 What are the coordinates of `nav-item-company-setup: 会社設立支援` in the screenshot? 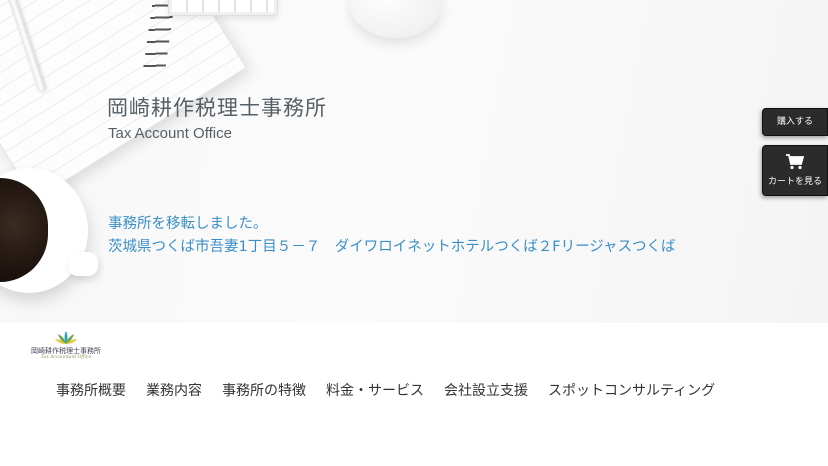 It's located at (486, 390).